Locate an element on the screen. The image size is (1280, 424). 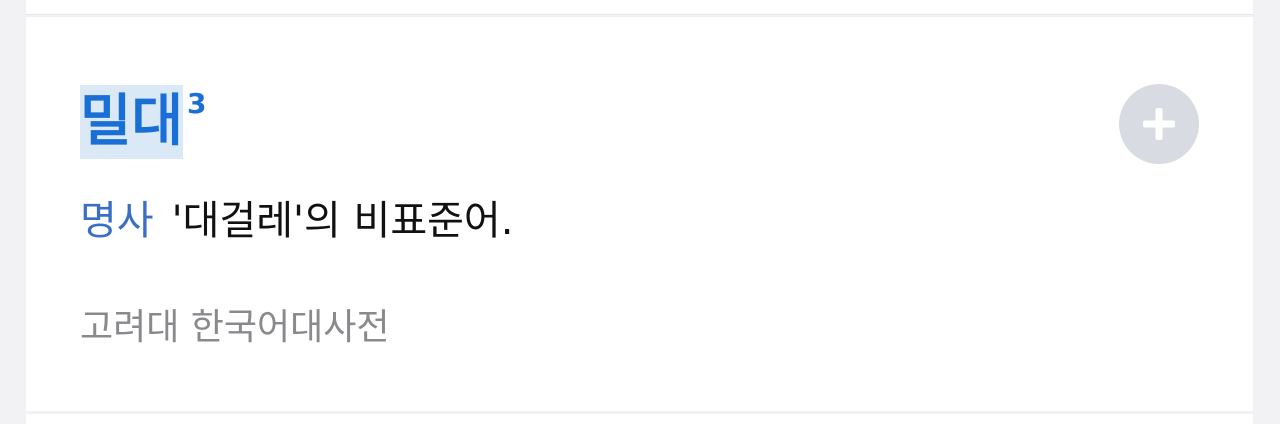
dictionary-source: 고려대 한국어대사전 is located at coordinates (235, 327).